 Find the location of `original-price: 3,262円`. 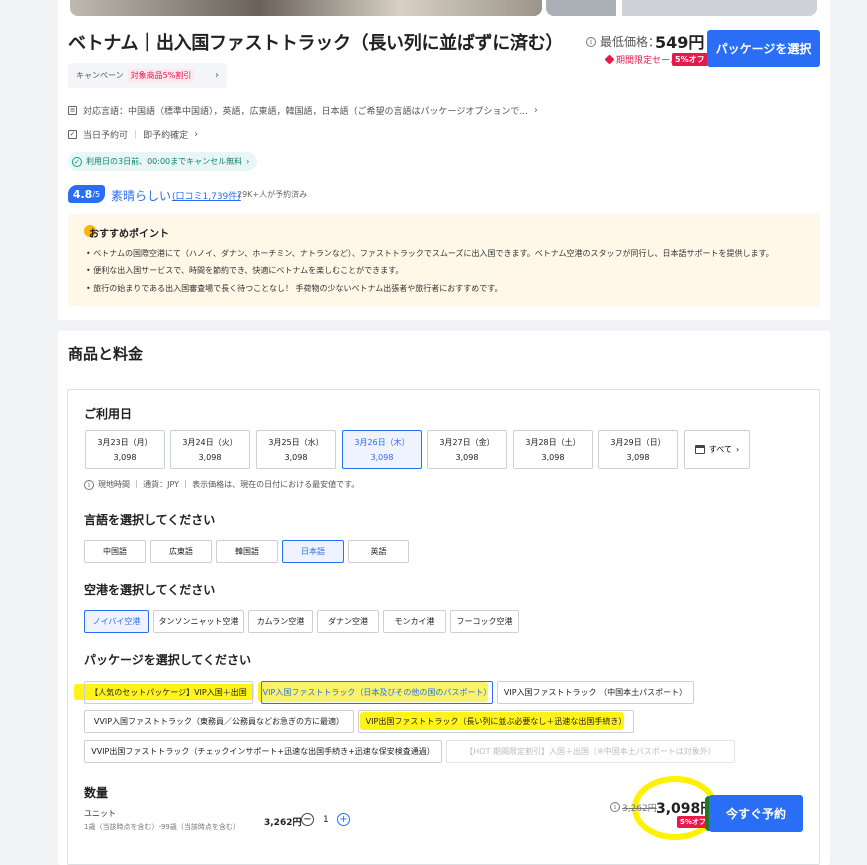

original-price: 3,262円 is located at coordinates (639, 809).